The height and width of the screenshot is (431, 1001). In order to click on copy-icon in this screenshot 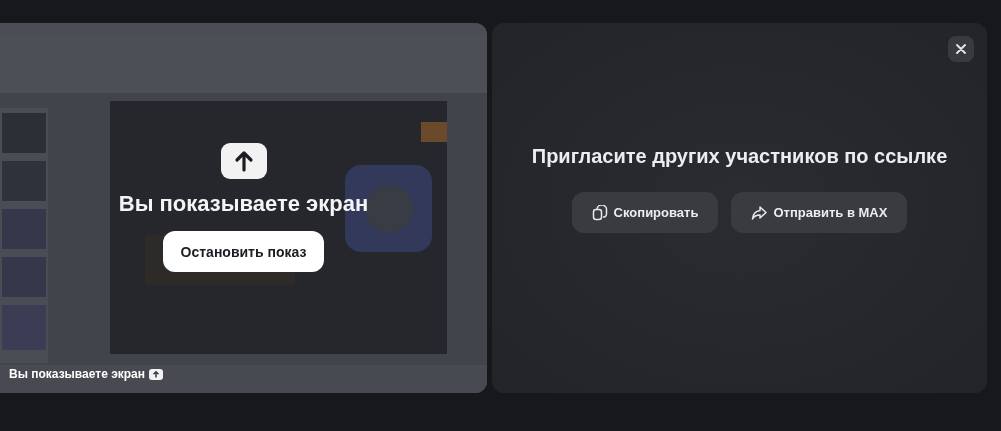, I will do `click(599, 212)`.